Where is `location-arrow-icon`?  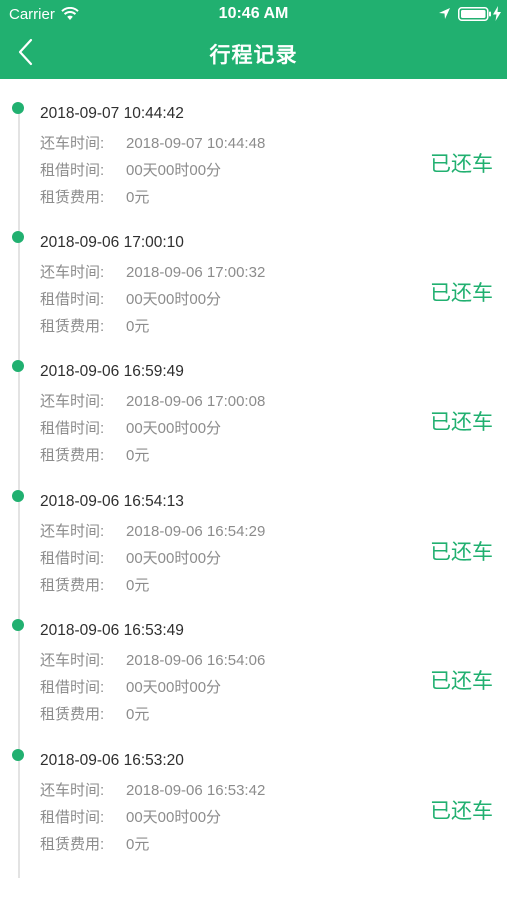 location-arrow-icon is located at coordinates (444, 13).